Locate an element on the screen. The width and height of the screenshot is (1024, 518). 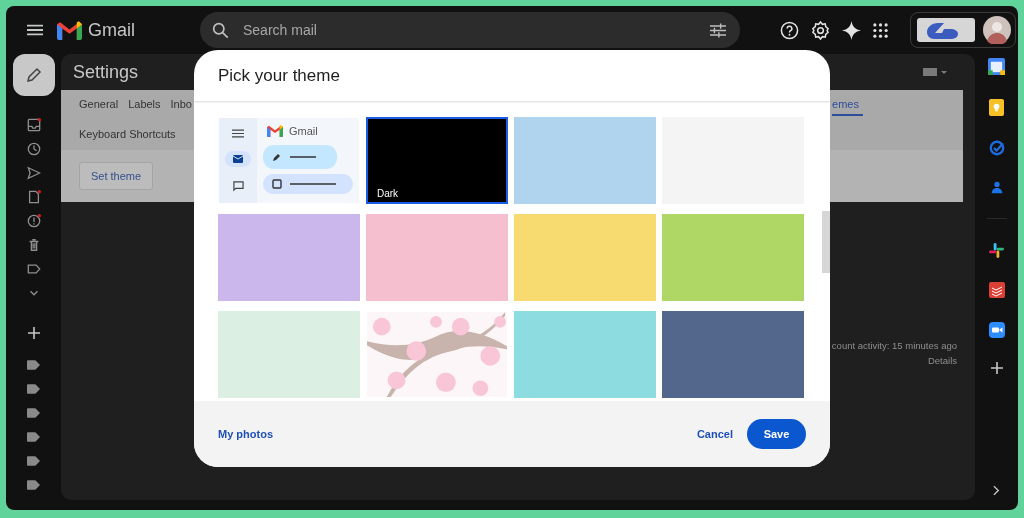
settings-tab: Inbo is located at coordinates (181, 105).